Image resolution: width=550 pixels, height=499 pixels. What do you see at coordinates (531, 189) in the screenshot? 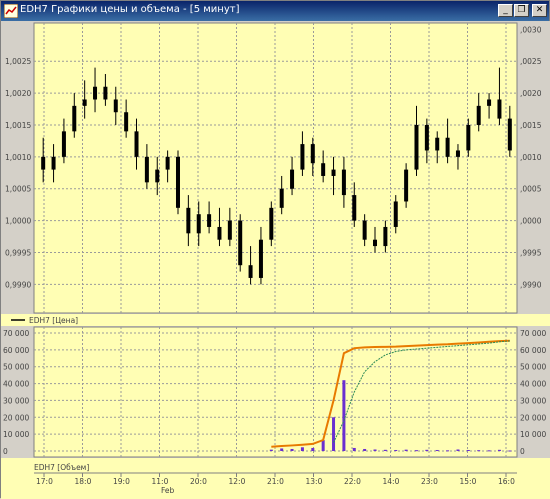
I see `price-tick-label: ,0005` at bounding box center [531, 189].